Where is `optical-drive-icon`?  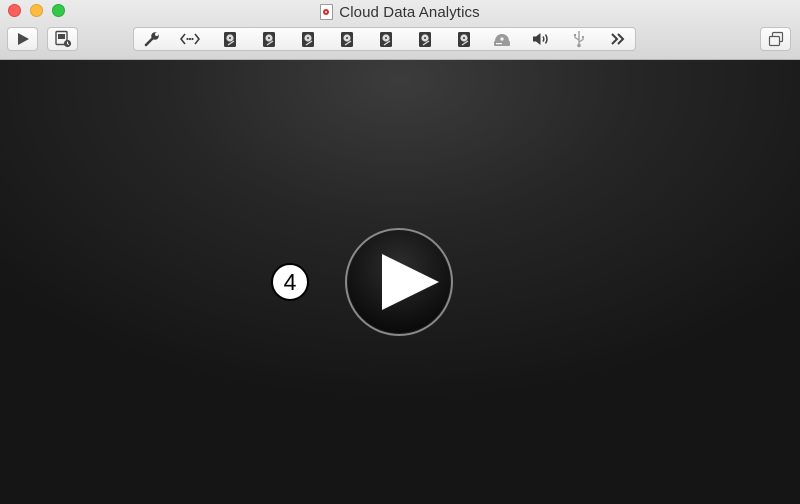 optical-drive-icon is located at coordinates (502, 40).